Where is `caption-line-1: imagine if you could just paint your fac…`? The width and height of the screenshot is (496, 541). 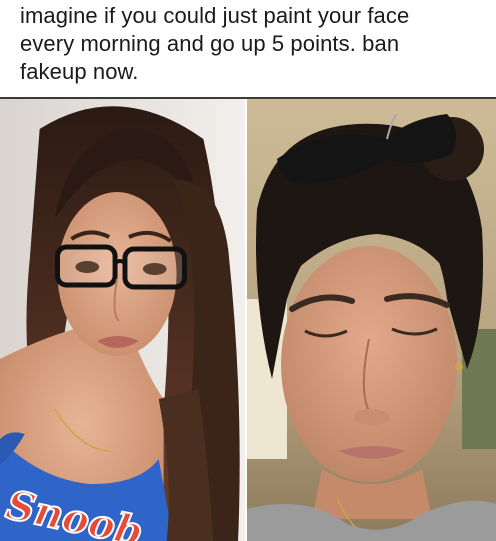 caption-line-1: imagine if you could just paint your fac… is located at coordinates (215, 15).